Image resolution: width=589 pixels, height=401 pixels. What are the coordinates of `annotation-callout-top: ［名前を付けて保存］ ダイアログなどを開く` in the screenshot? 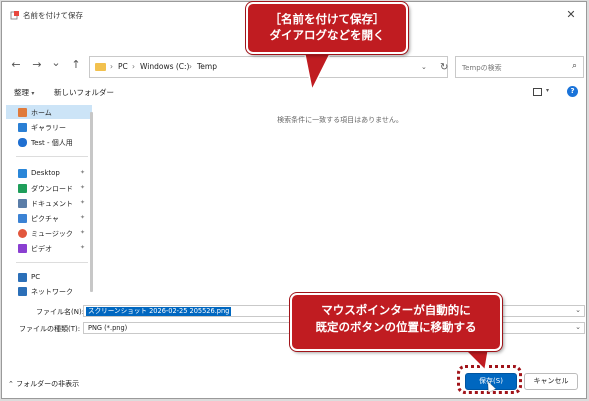 It's located at (327, 28).